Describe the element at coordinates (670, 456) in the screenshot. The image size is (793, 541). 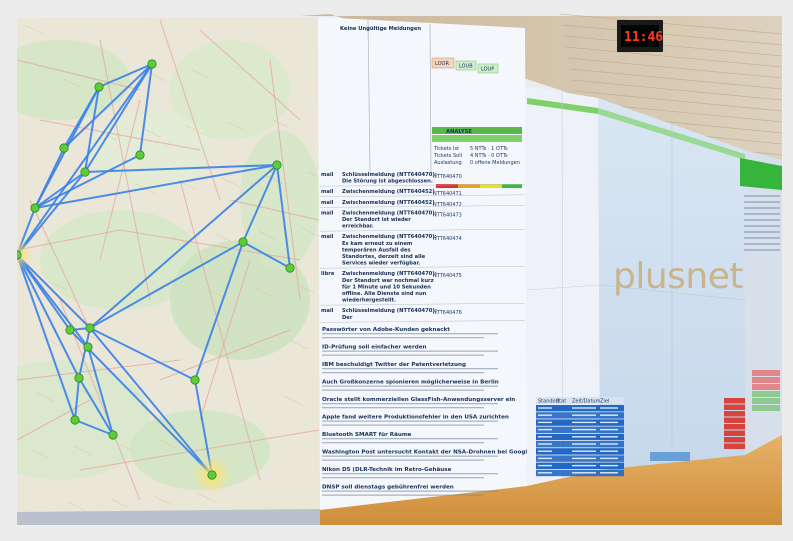
I see `status-chip` at that location.